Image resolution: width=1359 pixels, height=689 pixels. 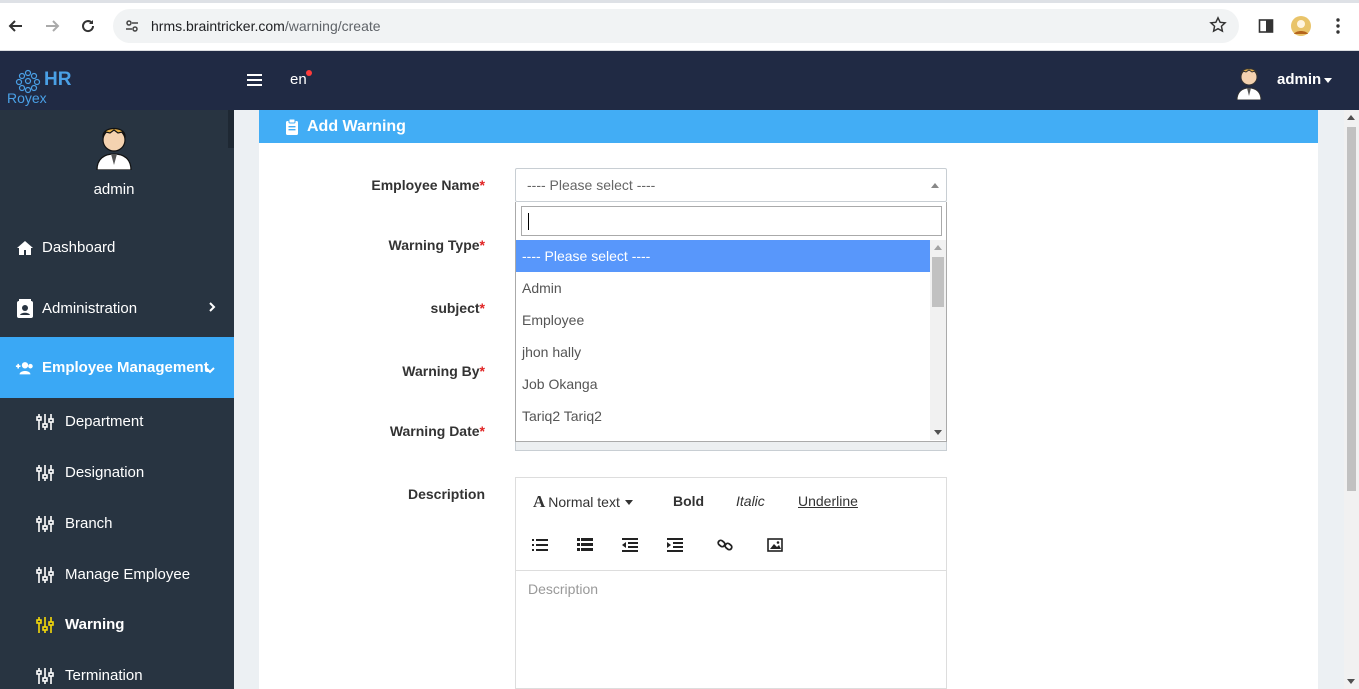 I want to click on text-cursor, so click(x=528, y=221).